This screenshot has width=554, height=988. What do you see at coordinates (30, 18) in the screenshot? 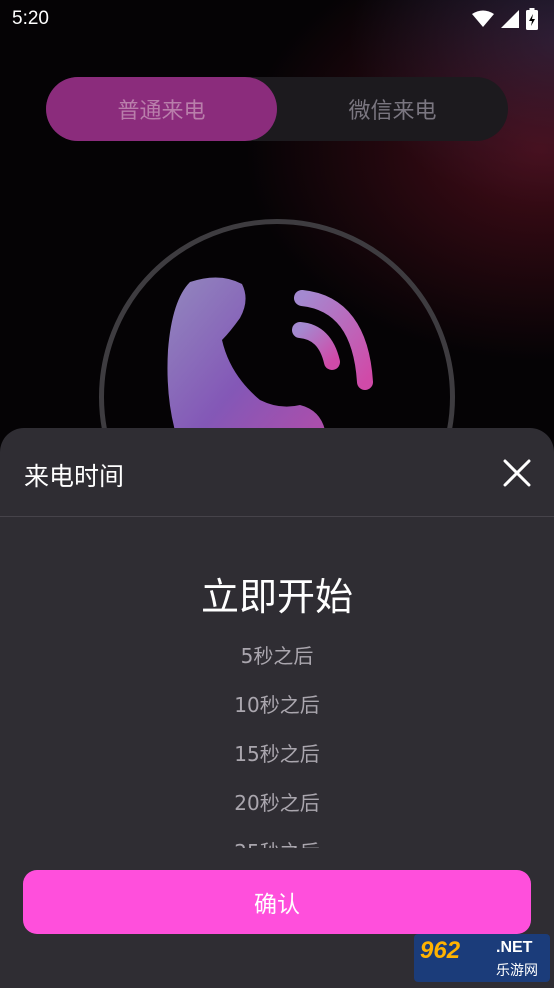
I see `status-time: 5:20` at bounding box center [30, 18].